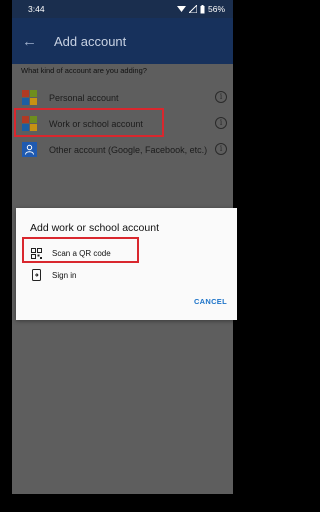 The width and height of the screenshot is (320, 512). What do you see at coordinates (122, 503) in the screenshot?
I see `navigation-bar` at bounding box center [122, 503].